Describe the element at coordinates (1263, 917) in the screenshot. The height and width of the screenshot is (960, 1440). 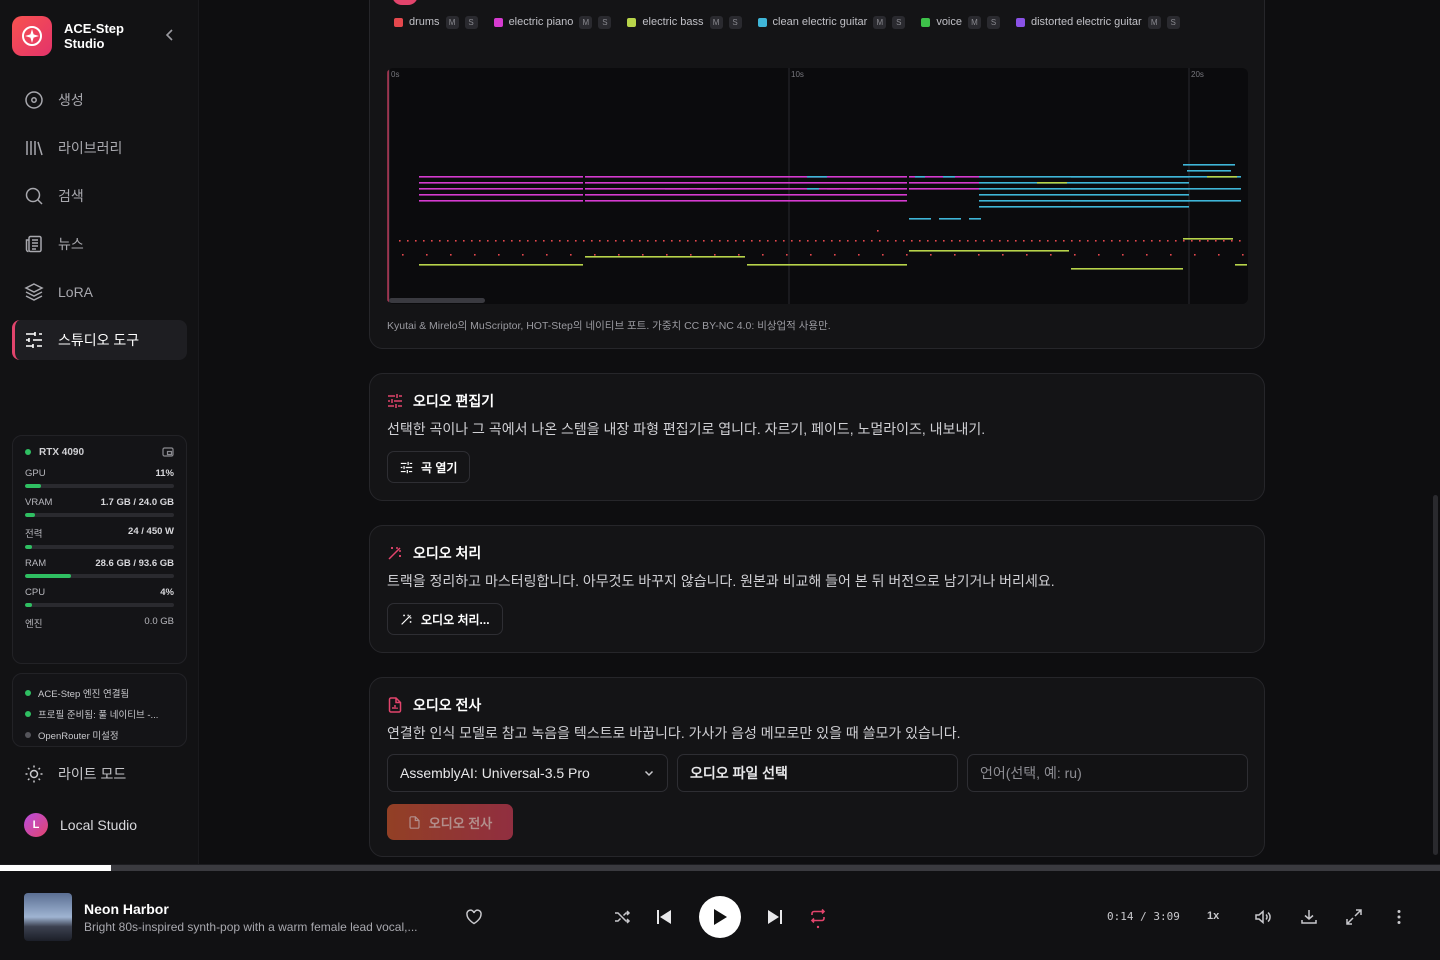
I see `volume-icon` at that location.